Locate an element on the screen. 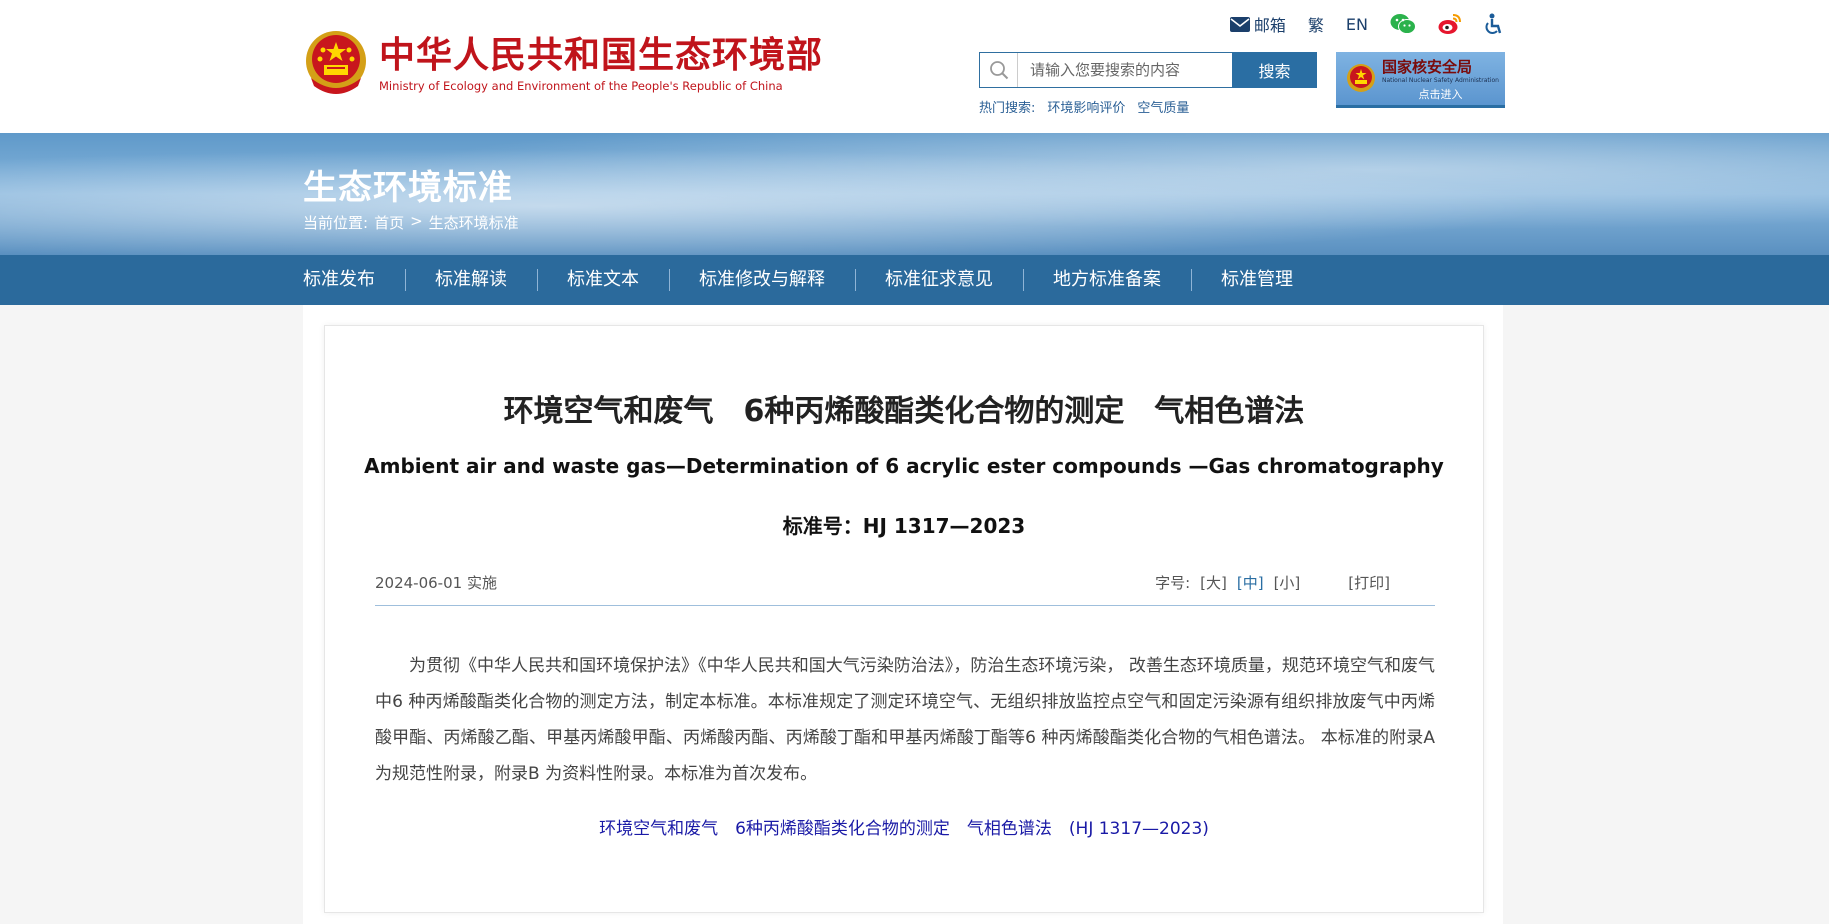 This screenshot has height=924, width=1829. mail-icon is located at coordinates (1239, 24).